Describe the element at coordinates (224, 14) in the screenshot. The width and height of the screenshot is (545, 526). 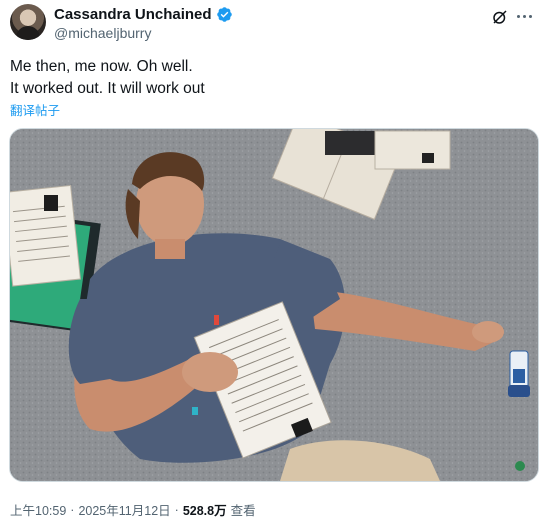
I see `verified-badge-icon` at that location.